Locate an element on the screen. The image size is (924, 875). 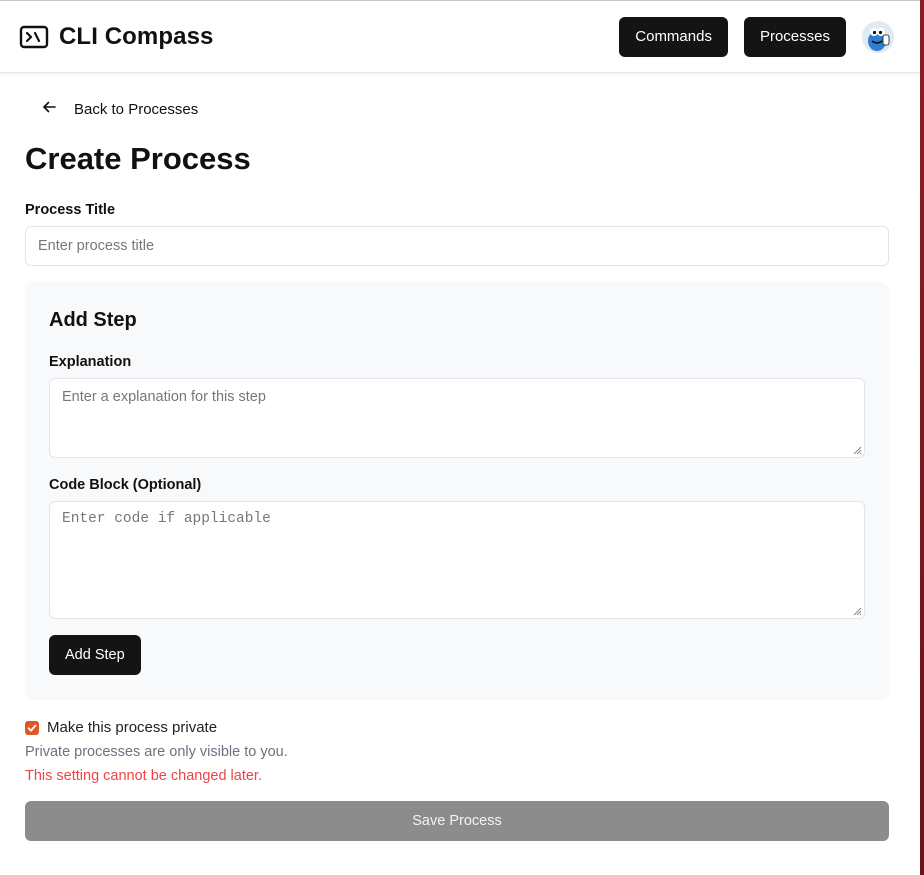
app-title: CLI Compass is located at coordinates (136, 36).